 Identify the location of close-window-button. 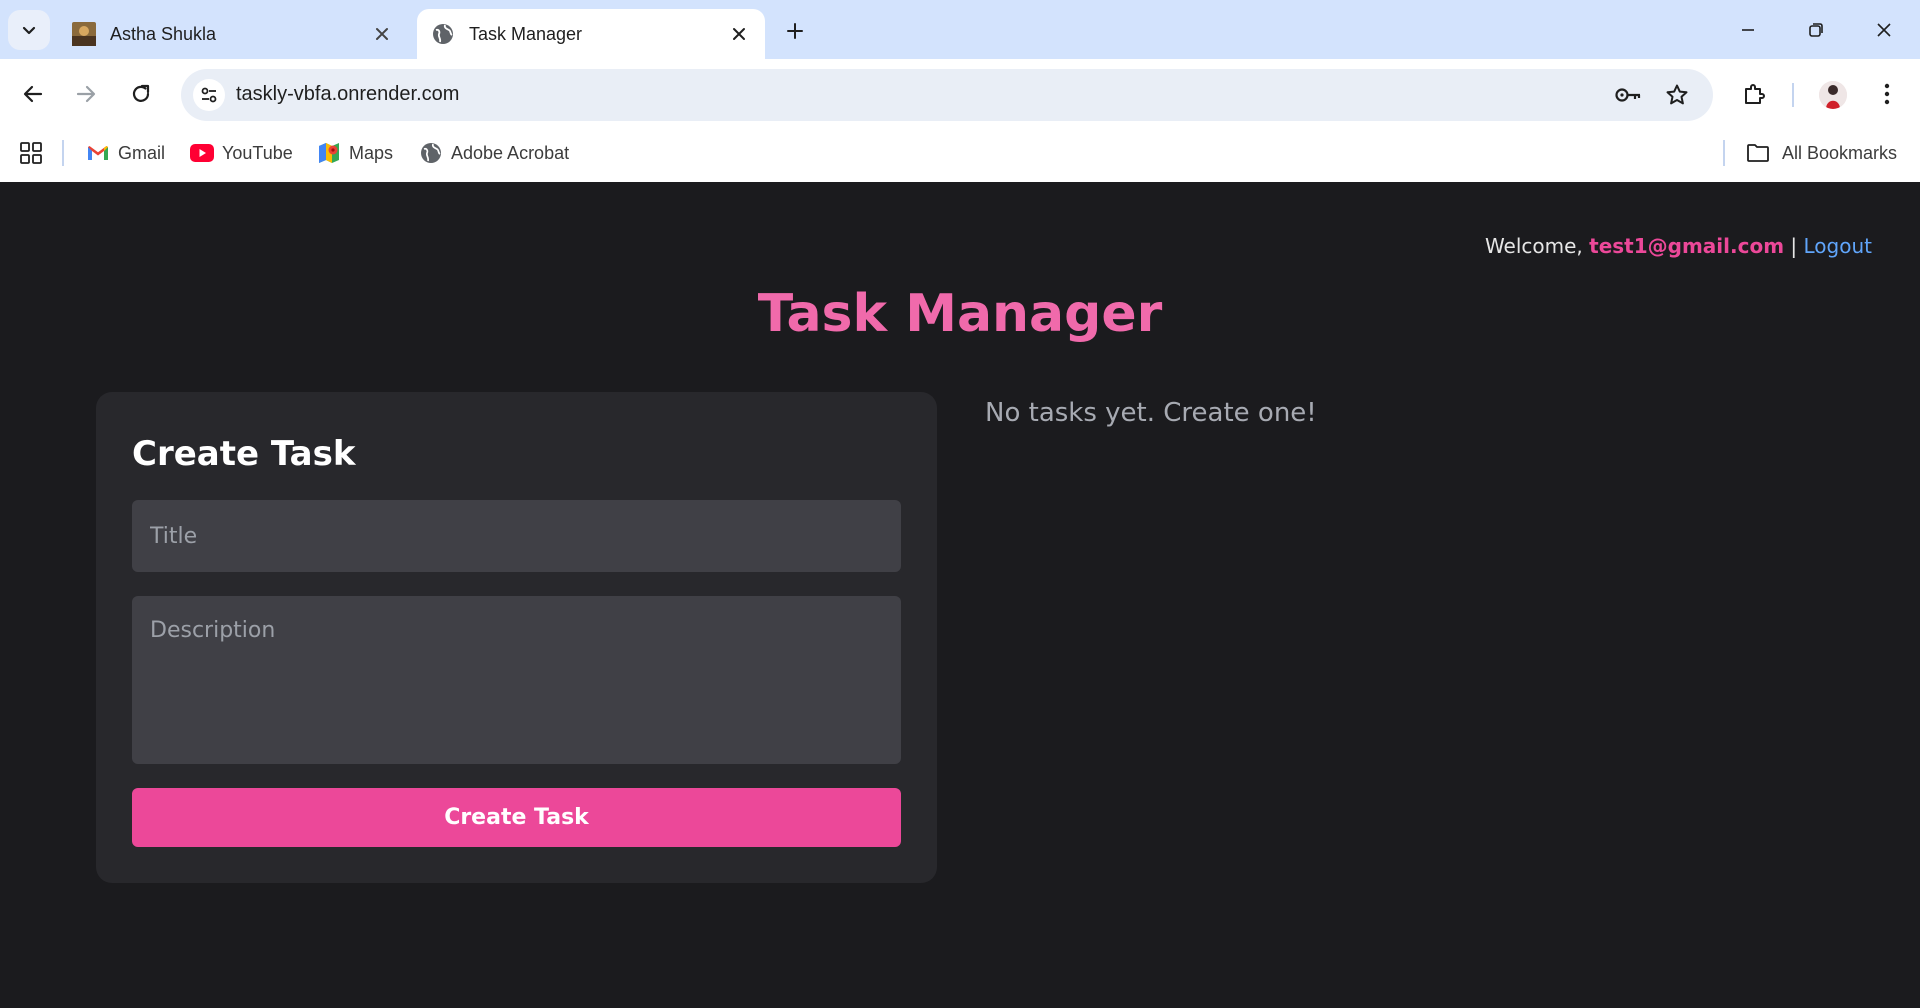
(1884, 30).